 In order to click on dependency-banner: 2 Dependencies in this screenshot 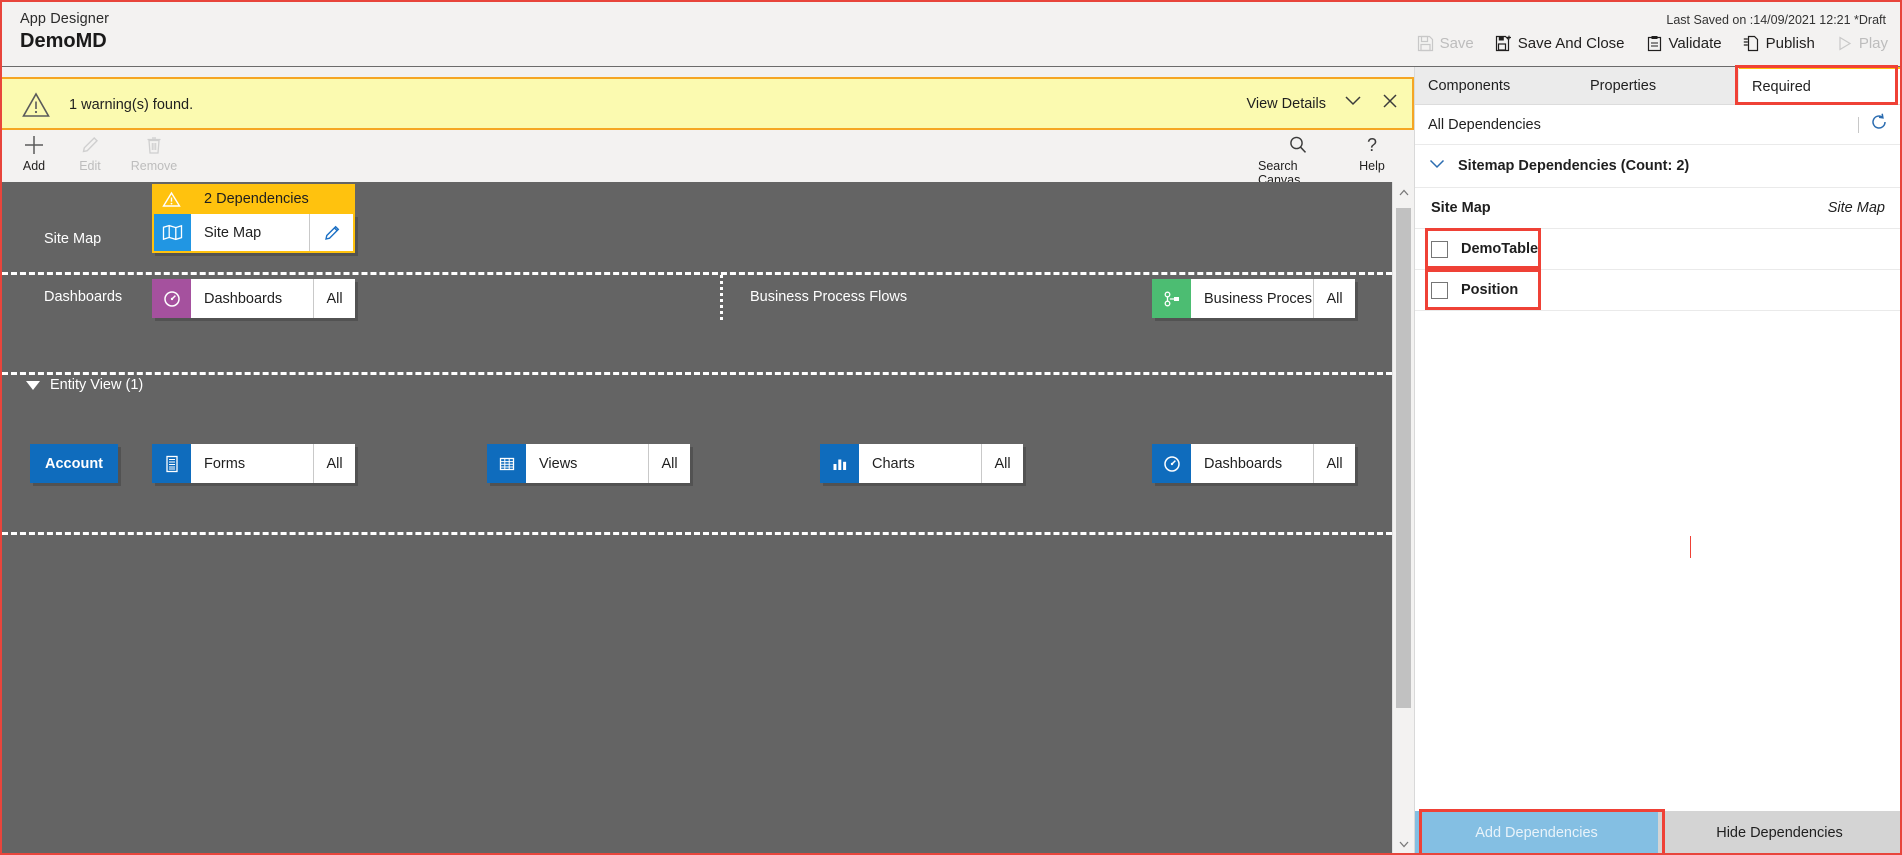, I will do `click(253, 199)`.